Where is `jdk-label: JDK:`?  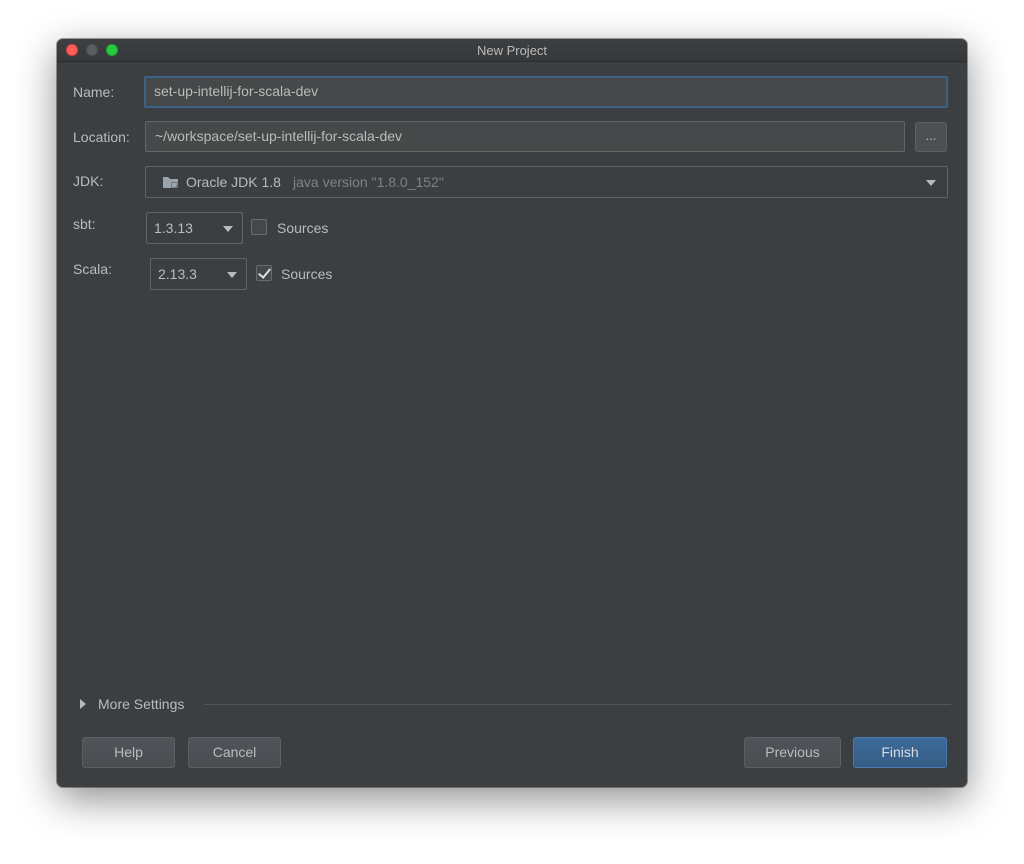 jdk-label: JDK: is located at coordinates (88, 181).